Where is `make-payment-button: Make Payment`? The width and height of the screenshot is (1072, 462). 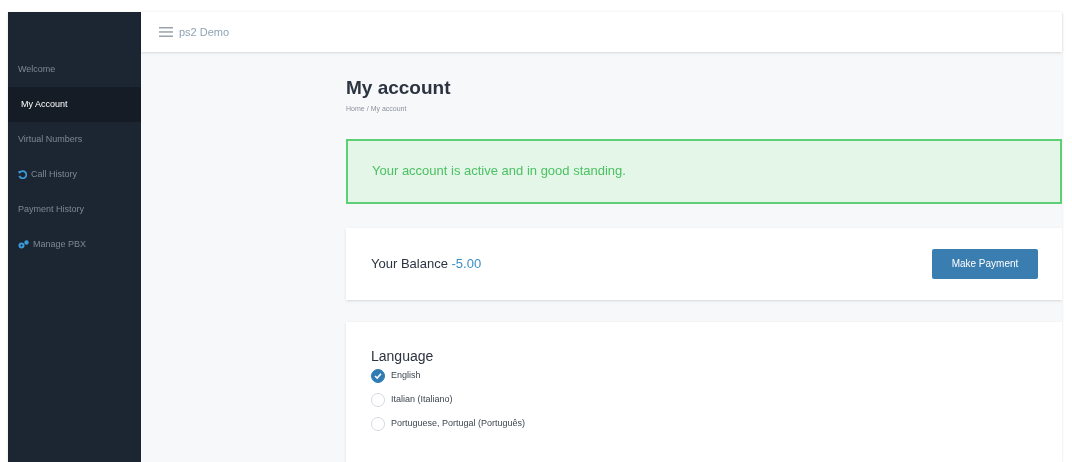
make-payment-button: Make Payment is located at coordinates (985, 263).